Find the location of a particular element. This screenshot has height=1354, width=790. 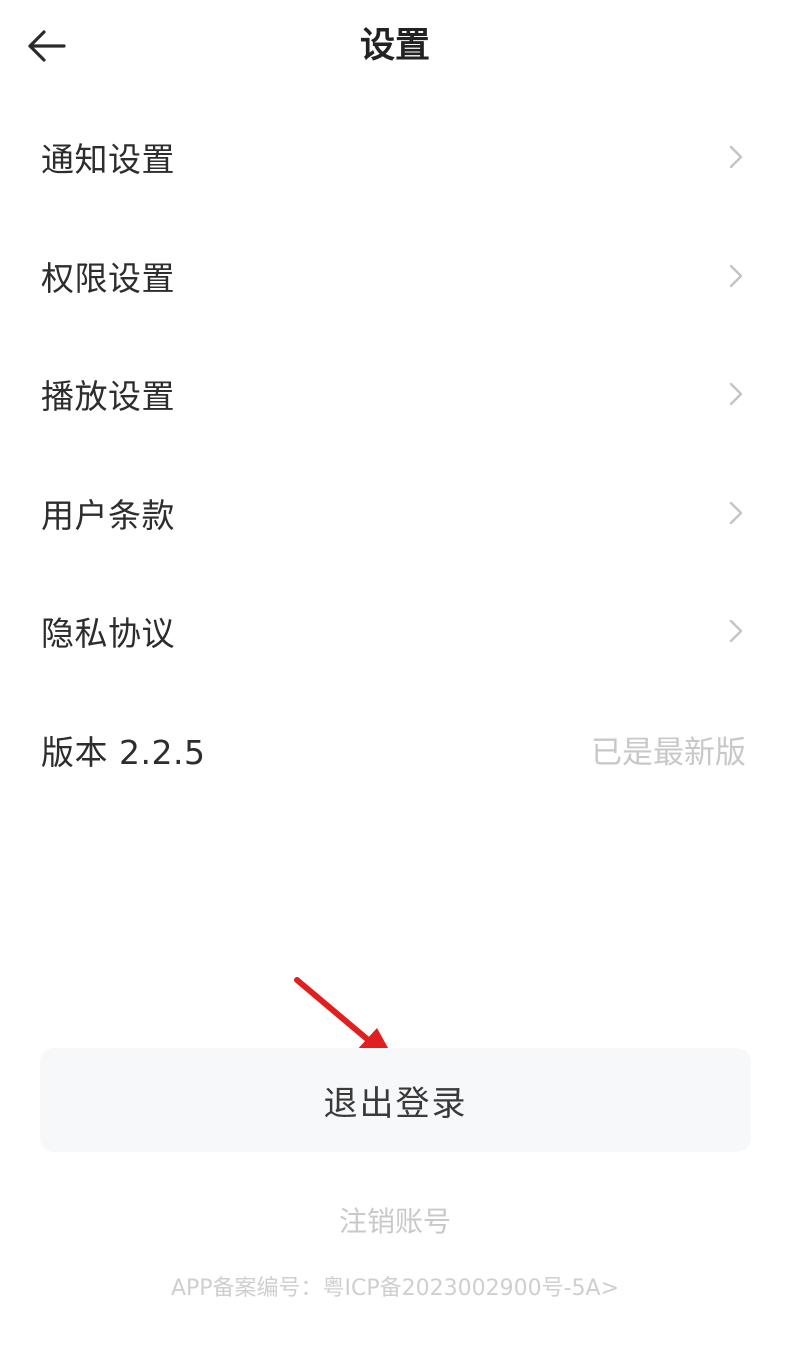

menu-item-privacy-policy: 隐私协议 is located at coordinates (395, 631).